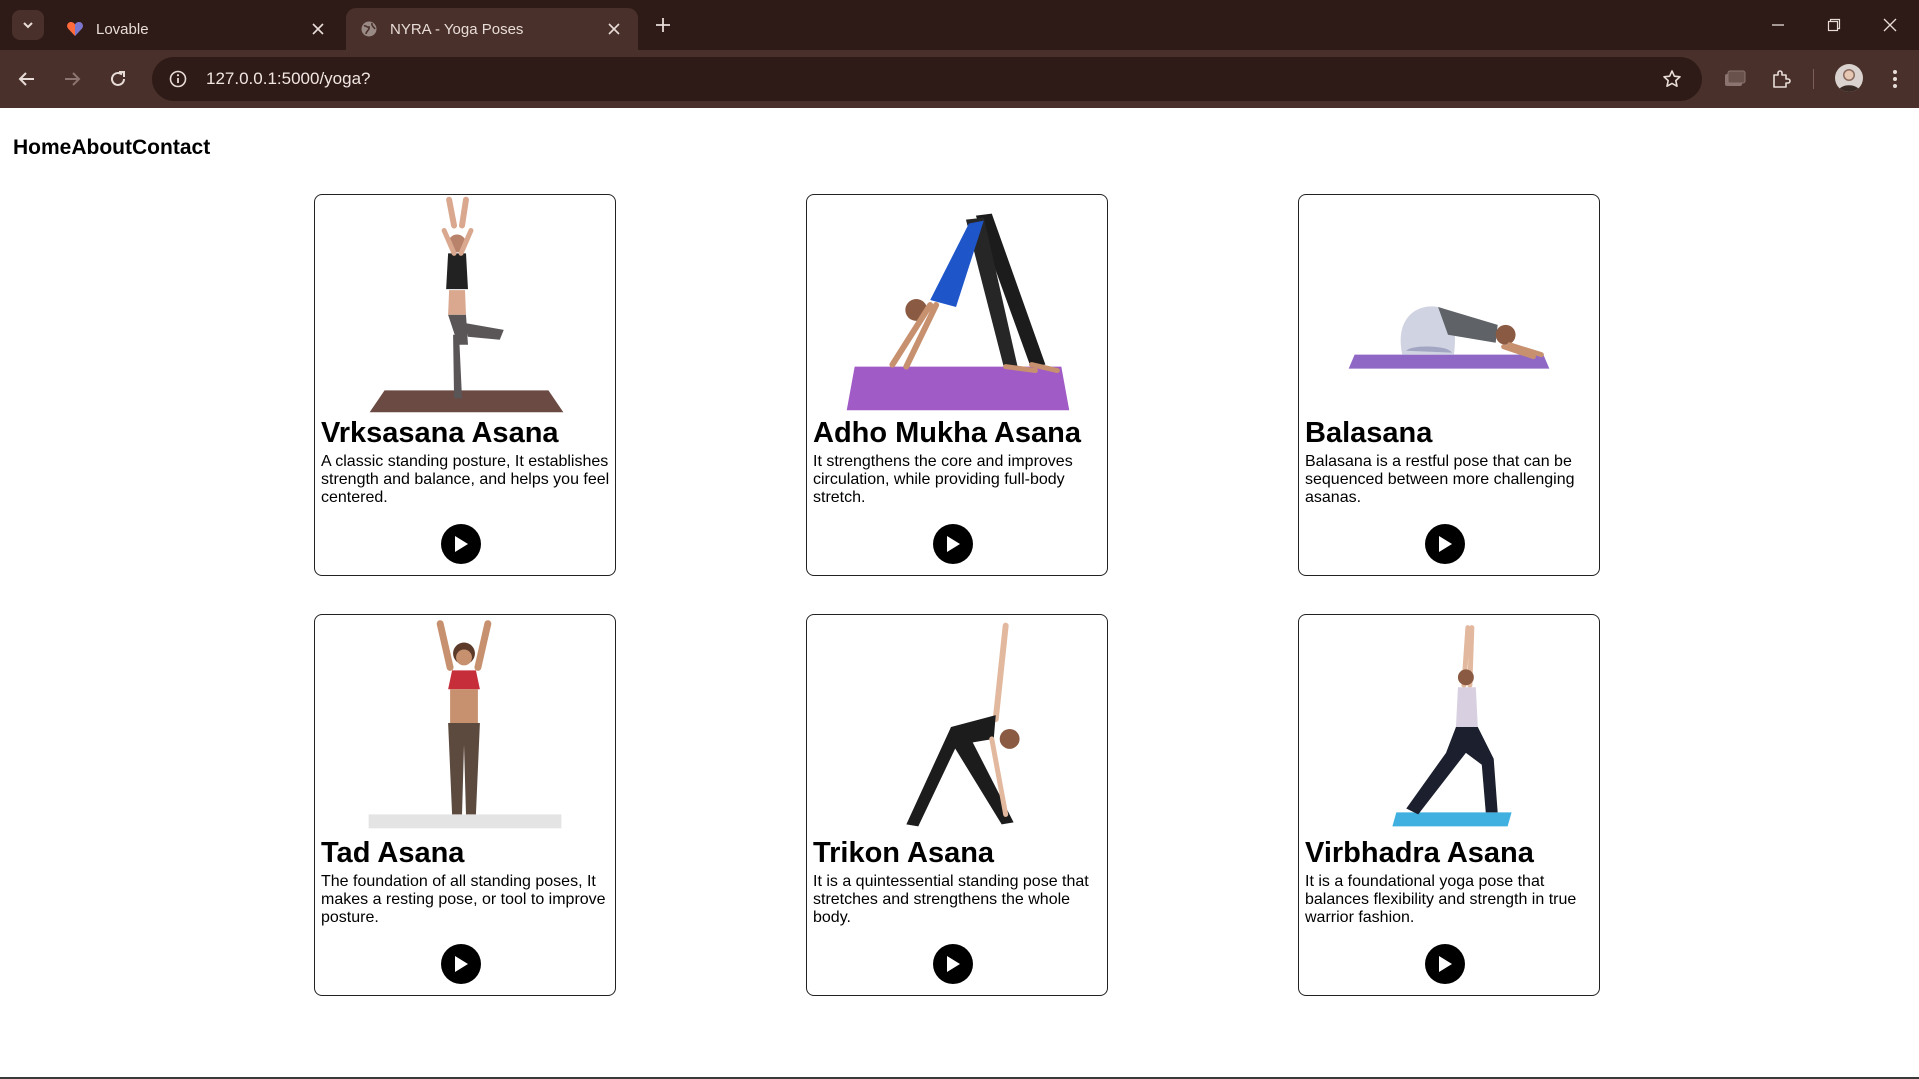 This screenshot has height=1079, width=1919. What do you see at coordinates (1449, 337) in the screenshot?
I see `child-pose-photo` at bounding box center [1449, 337].